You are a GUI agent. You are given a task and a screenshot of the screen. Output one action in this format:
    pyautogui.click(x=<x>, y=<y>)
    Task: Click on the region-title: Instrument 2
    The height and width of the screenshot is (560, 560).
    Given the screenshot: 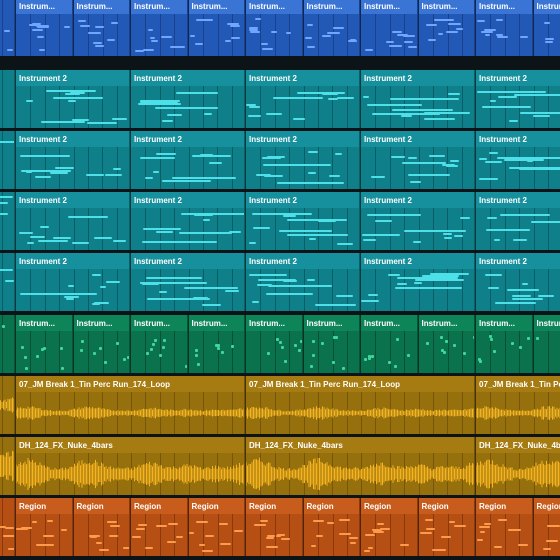 What is the action you would take?
    pyautogui.click(x=72, y=139)
    